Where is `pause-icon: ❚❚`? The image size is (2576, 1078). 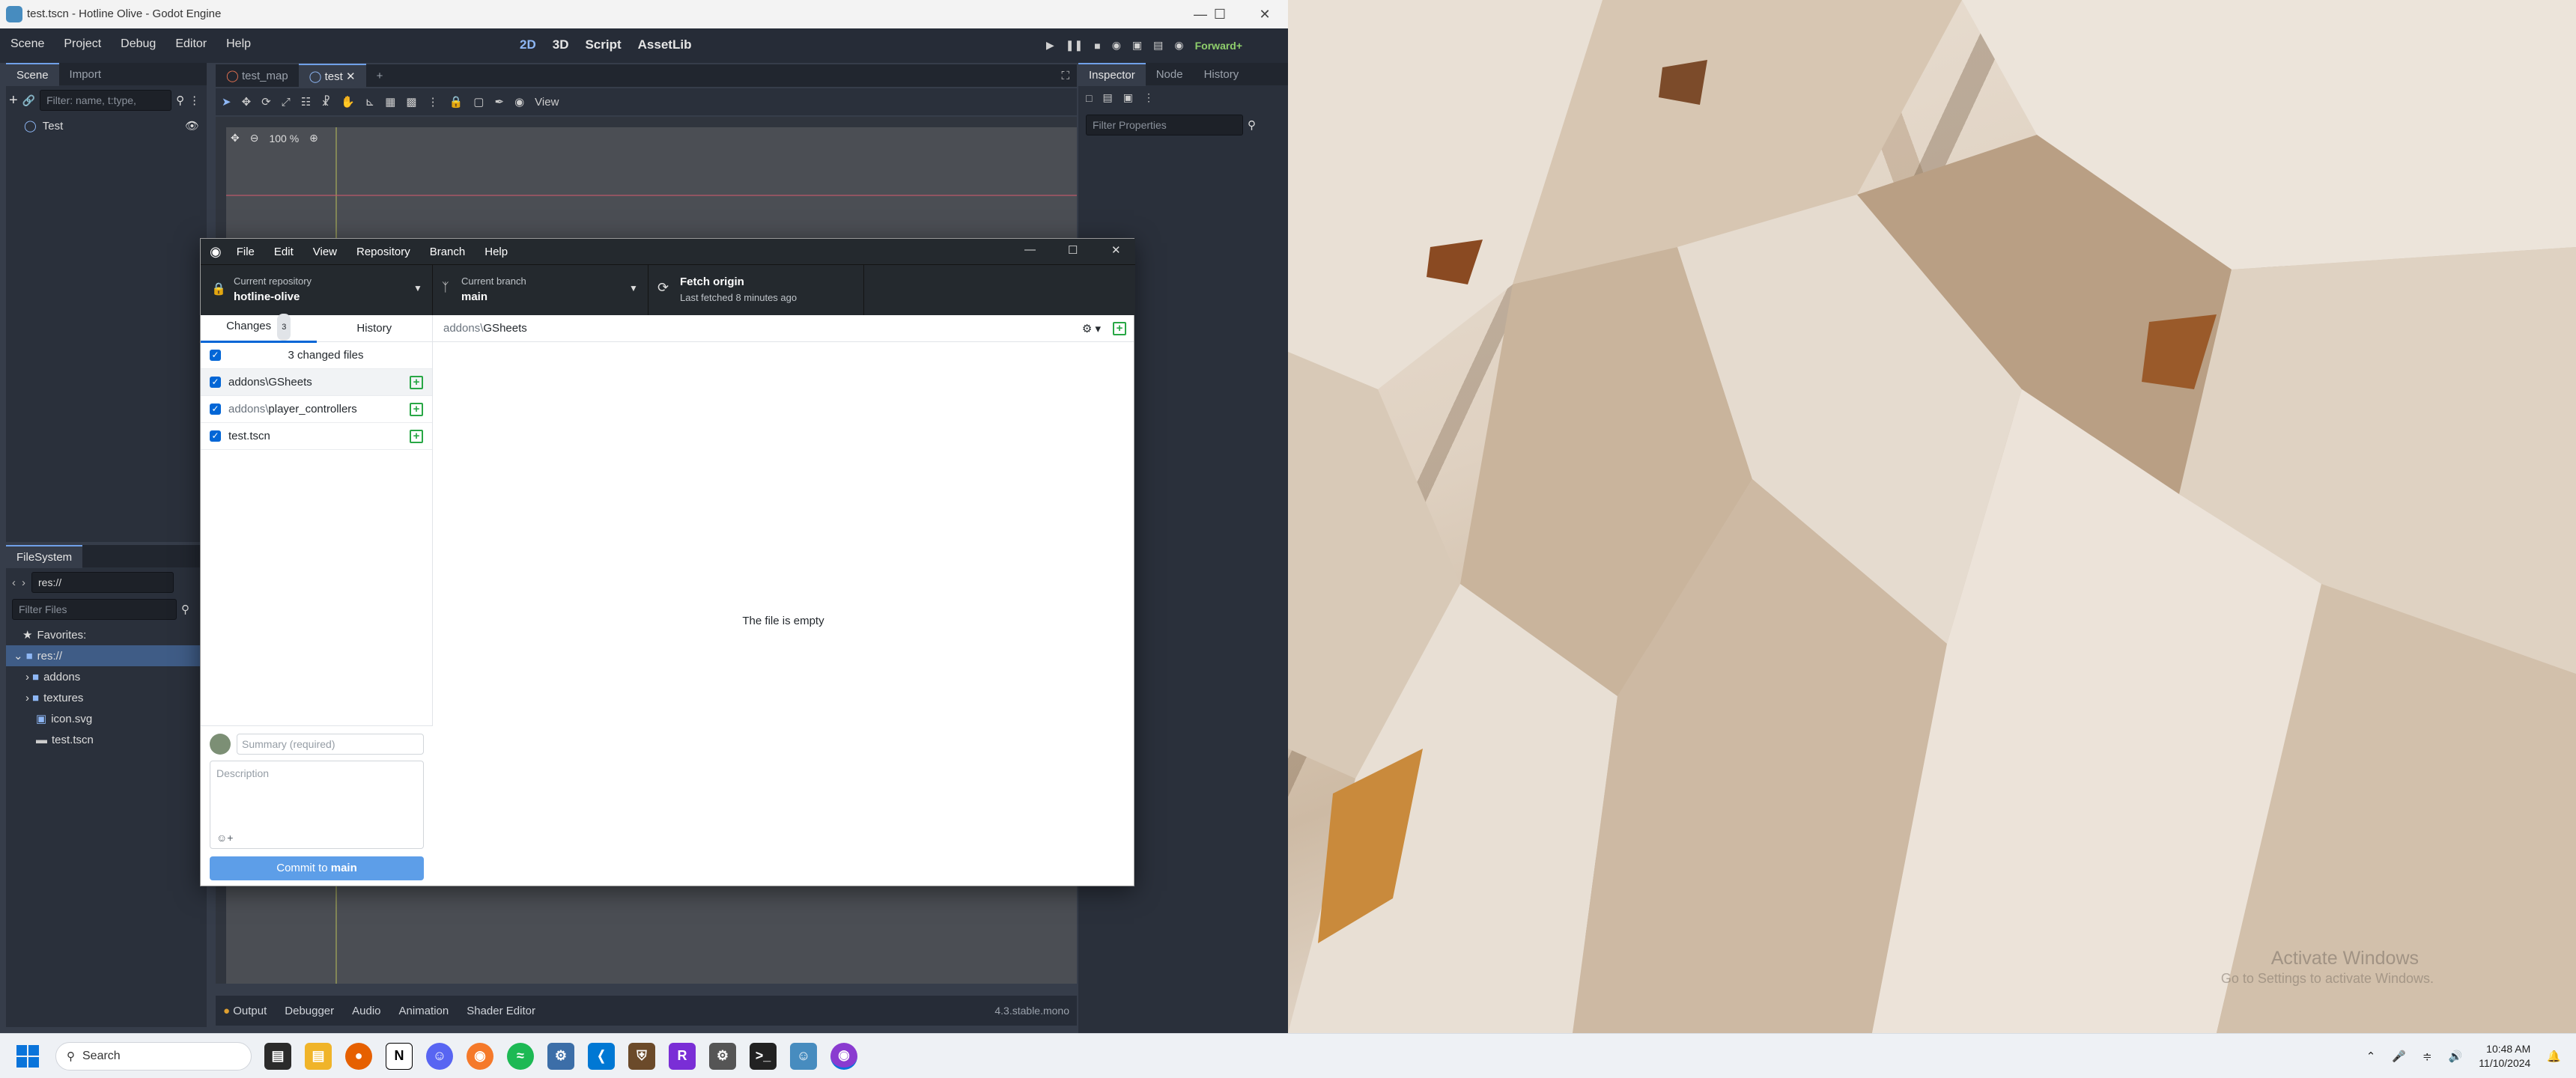
pause-icon: ❚❚ is located at coordinates (1074, 45).